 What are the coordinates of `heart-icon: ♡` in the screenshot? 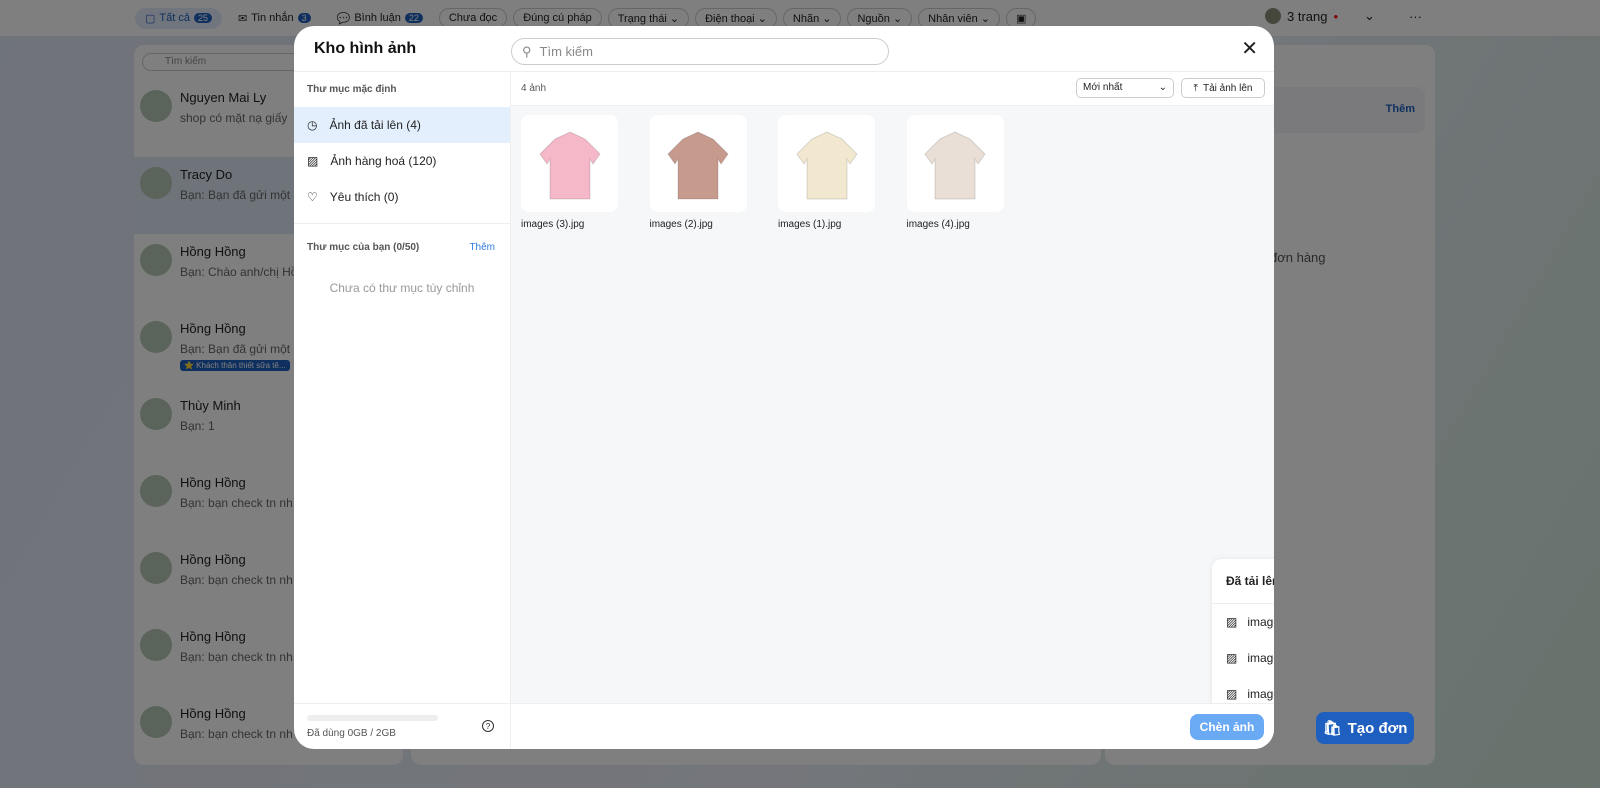 It's located at (312, 197).